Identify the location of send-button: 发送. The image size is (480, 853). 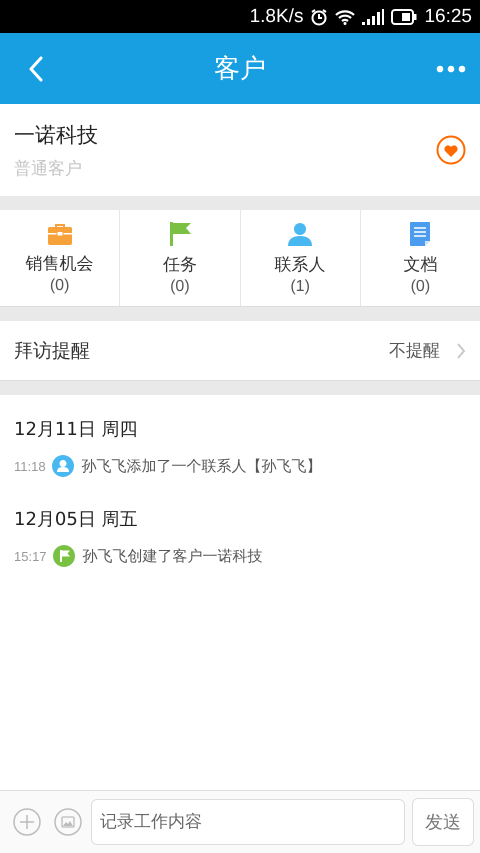
(443, 822).